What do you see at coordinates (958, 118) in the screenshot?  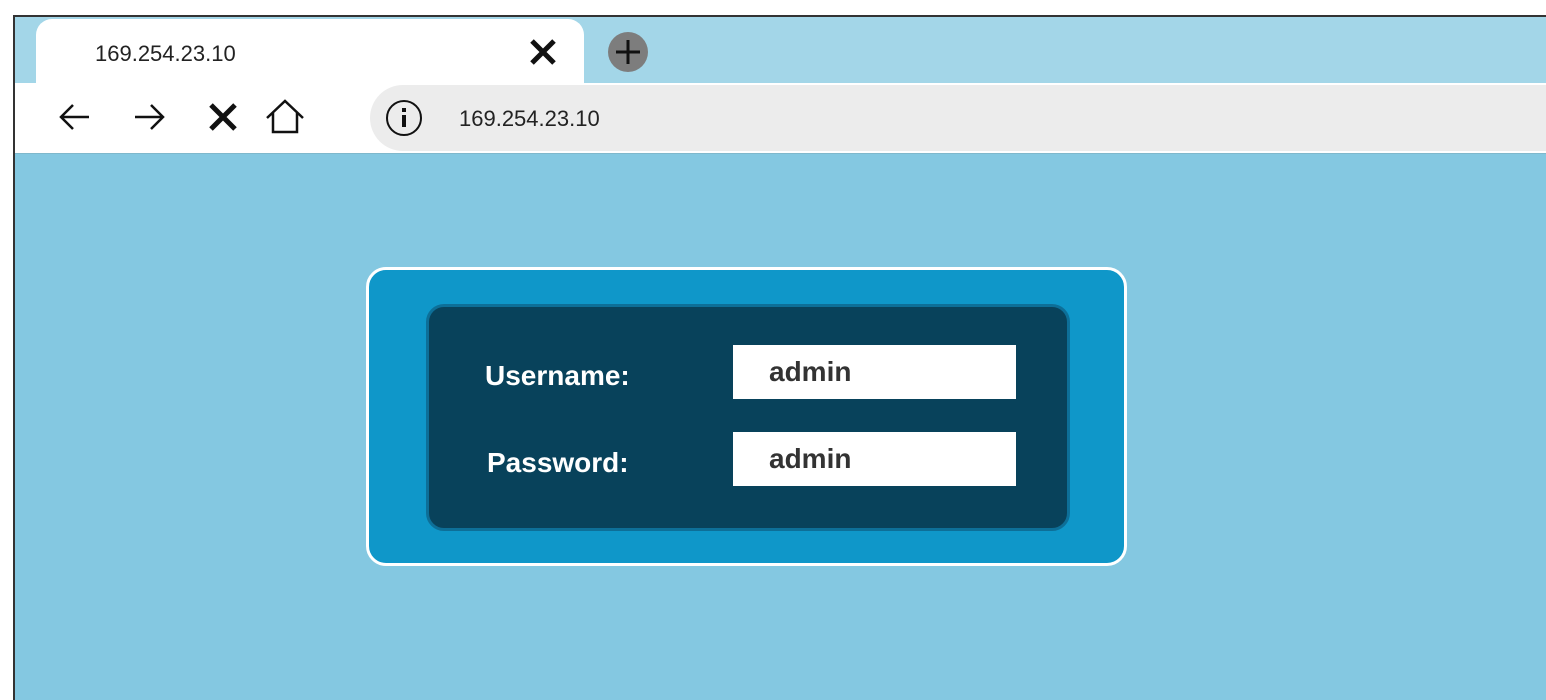 I see `address-bar: 169.254.23.10` at bounding box center [958, 118].